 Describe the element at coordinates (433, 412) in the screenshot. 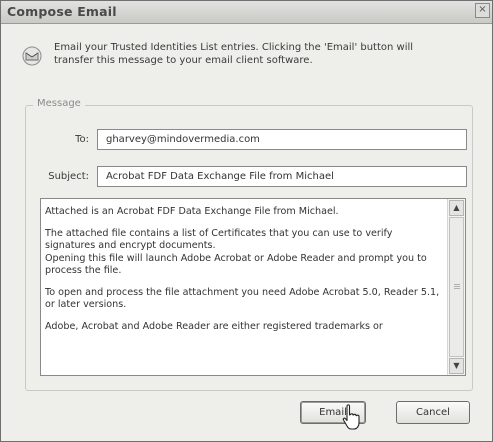

I see `cancel-button: Cancel` at that location.